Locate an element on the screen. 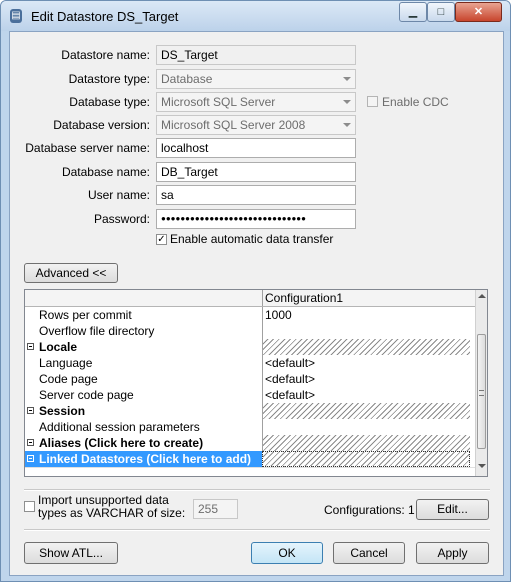 This screenshot has height=582, width=511. server-name-input: localhost is located at coordinates (256, 148).